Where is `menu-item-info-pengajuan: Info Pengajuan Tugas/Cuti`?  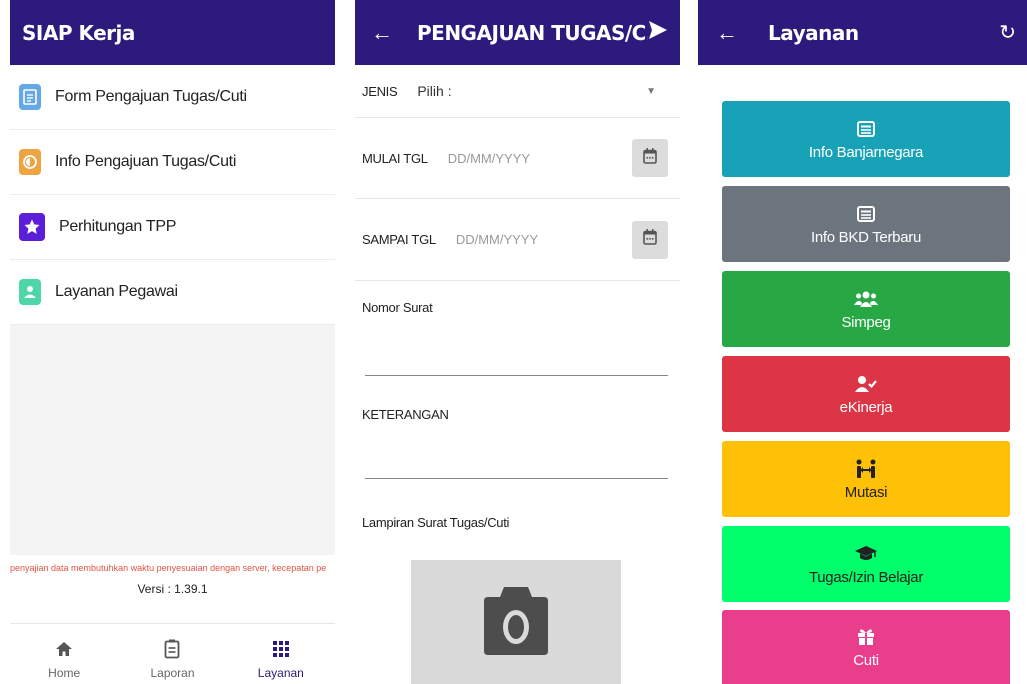 menu-item-info-pengajuan: Info Pengajuan Tugas/Cuti is located at coordinates (172, 162).